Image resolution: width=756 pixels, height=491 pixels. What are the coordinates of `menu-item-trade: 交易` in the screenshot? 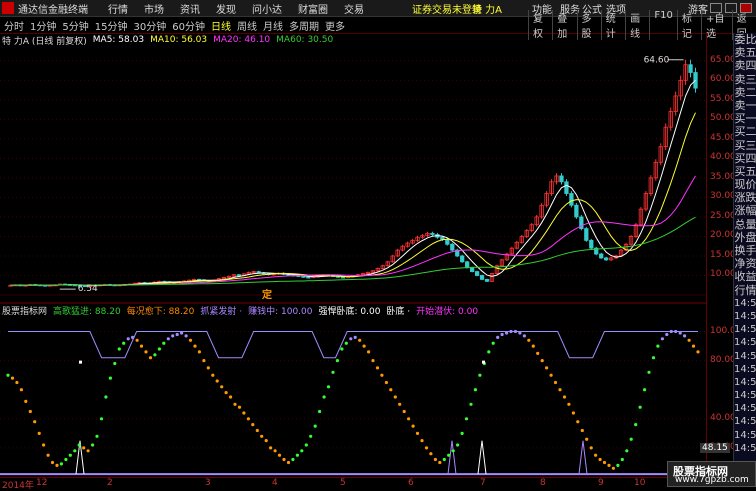 It's located at (354, 8).